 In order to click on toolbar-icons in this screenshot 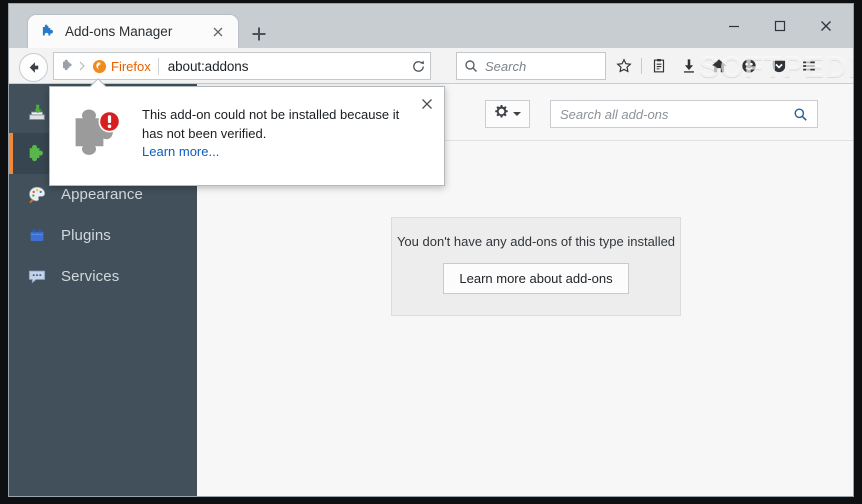, I will do `click(716, 66)`.